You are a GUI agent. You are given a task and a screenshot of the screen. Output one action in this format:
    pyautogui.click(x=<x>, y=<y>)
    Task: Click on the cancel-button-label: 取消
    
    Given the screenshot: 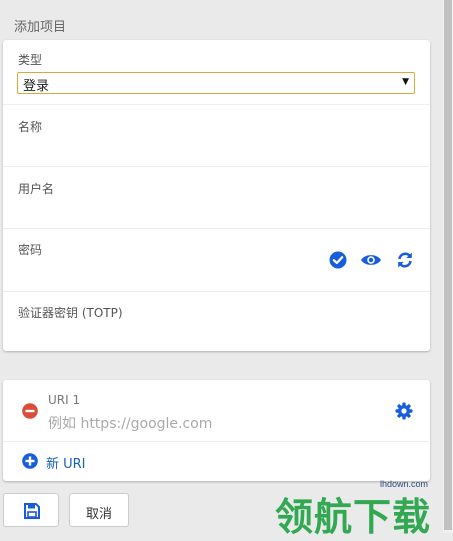 What is the action you would take?
    pyautogui.click(x=98, y=514)
    